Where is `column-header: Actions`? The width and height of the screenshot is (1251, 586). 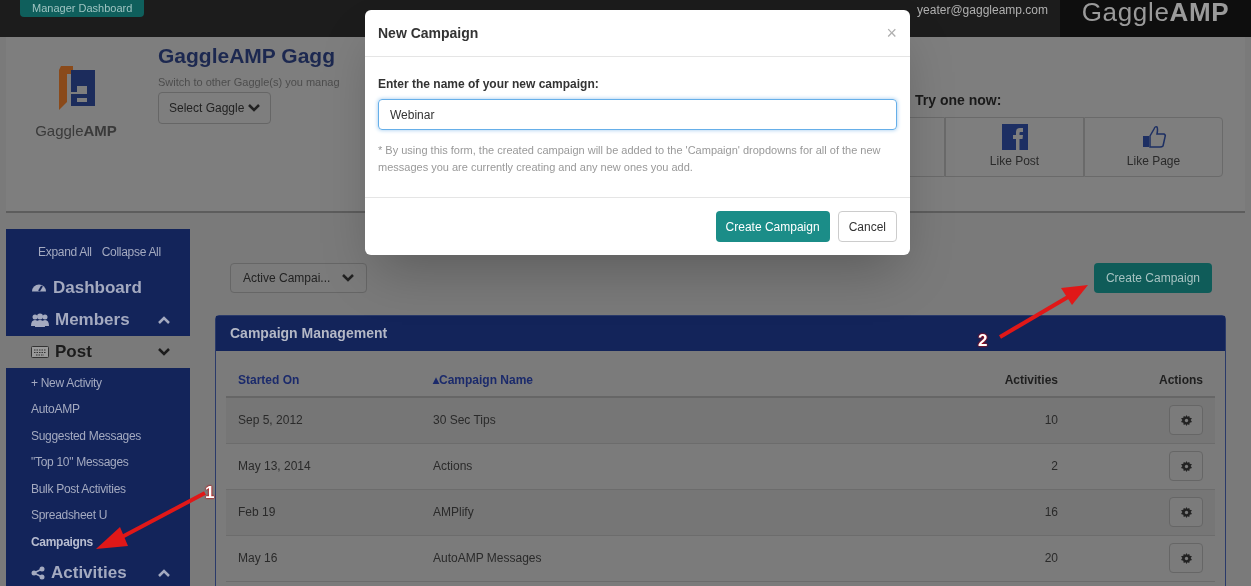 column-header: Actions is located at coordinates (1142, 380).